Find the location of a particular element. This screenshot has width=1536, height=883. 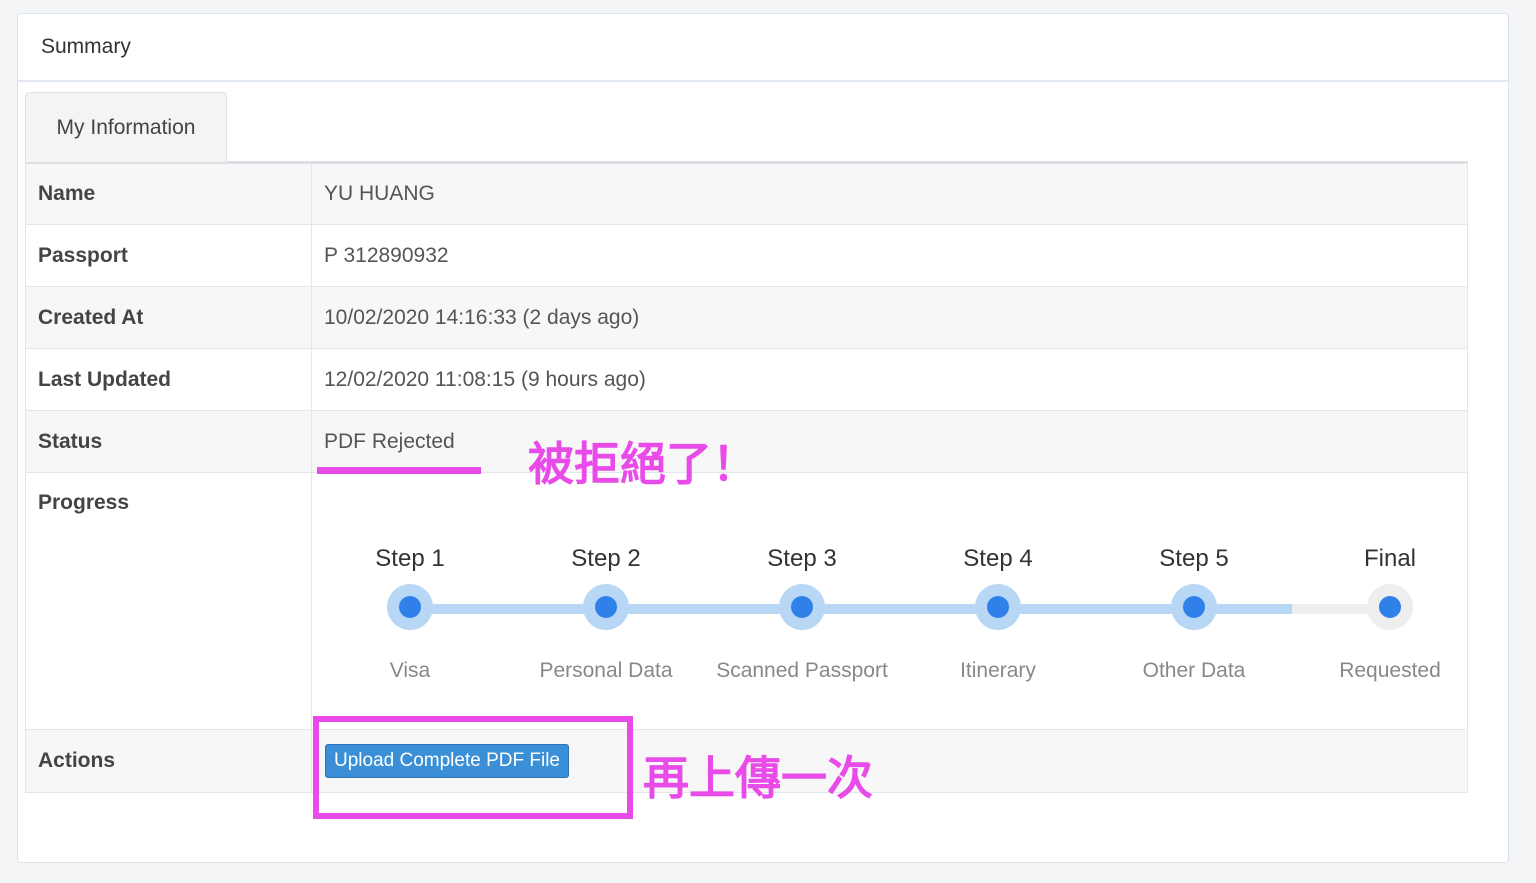

row-value-status-cell: PDF Rejected is located at coordinates (889, 442).